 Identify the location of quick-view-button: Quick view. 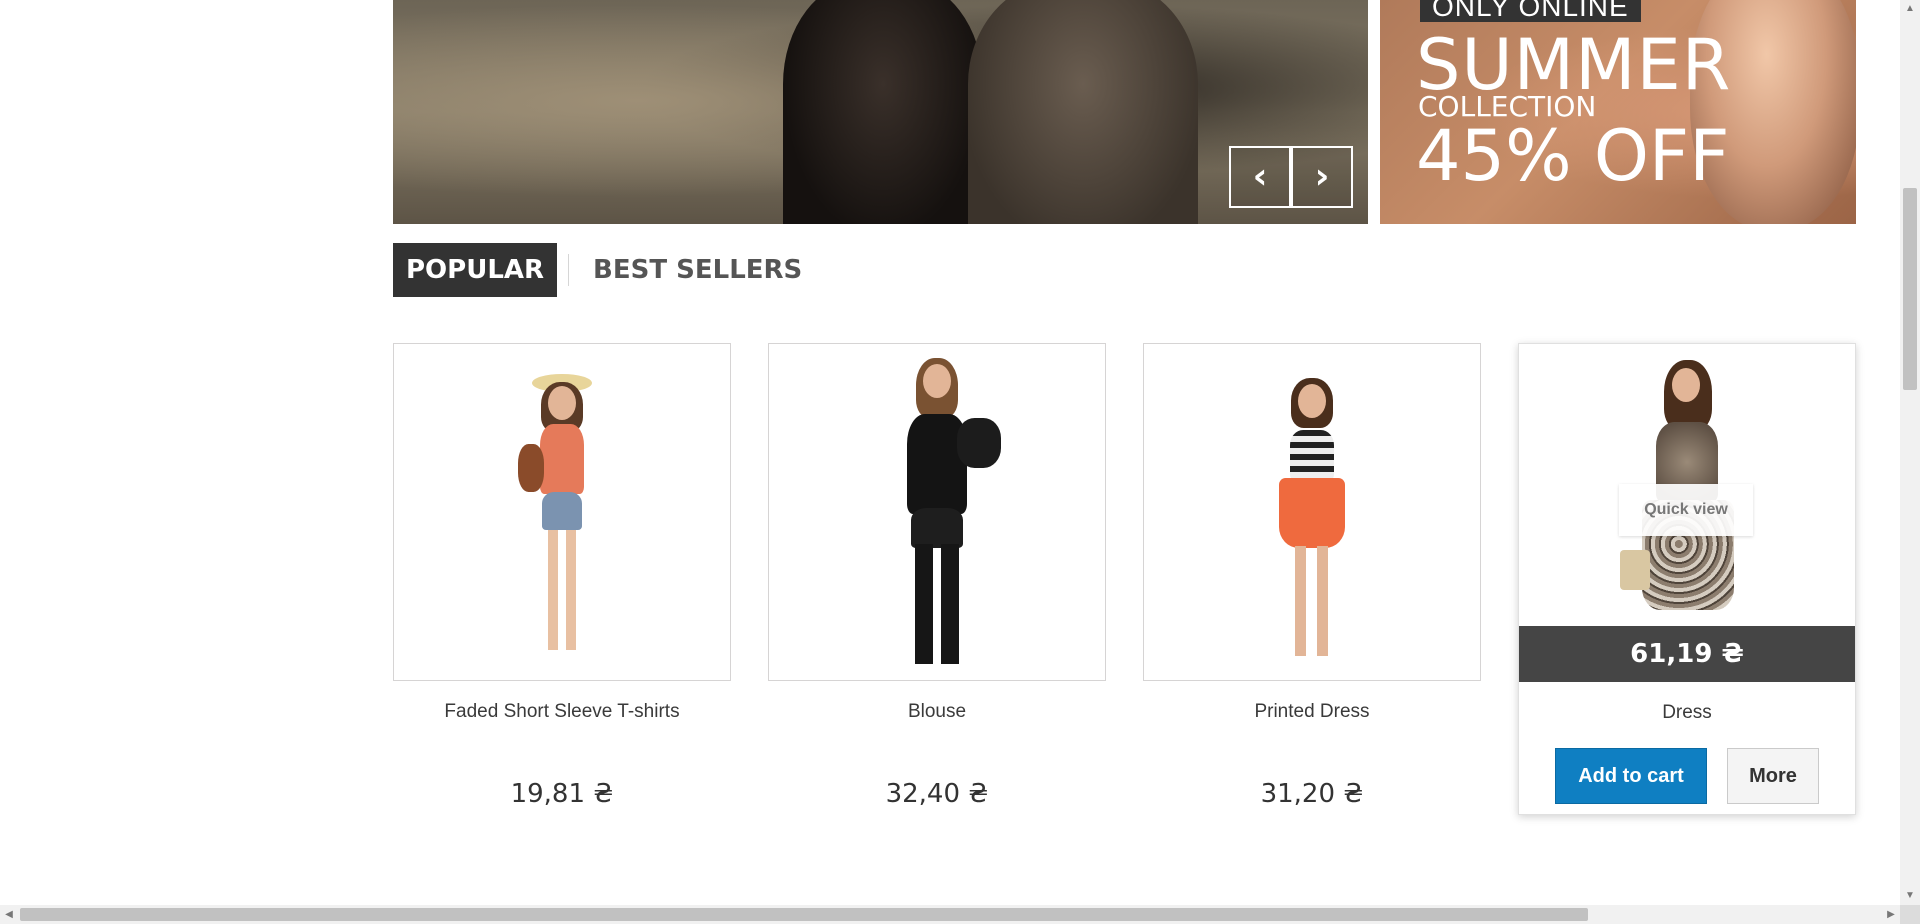
(1686, 510).